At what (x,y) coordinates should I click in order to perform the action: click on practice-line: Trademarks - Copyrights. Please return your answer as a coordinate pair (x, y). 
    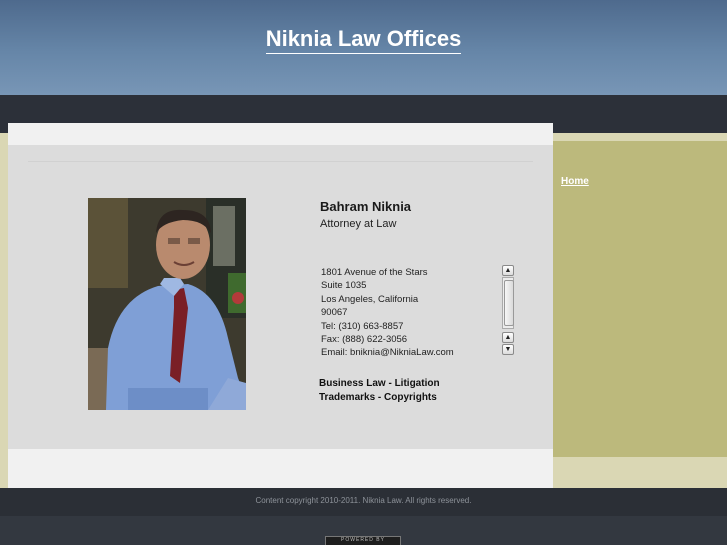
    Looking at the image, I should click on (378, 397).